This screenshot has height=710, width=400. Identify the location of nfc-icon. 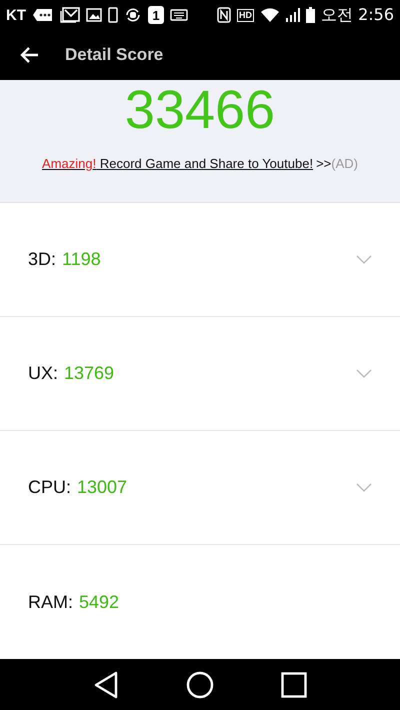
(223, 15).